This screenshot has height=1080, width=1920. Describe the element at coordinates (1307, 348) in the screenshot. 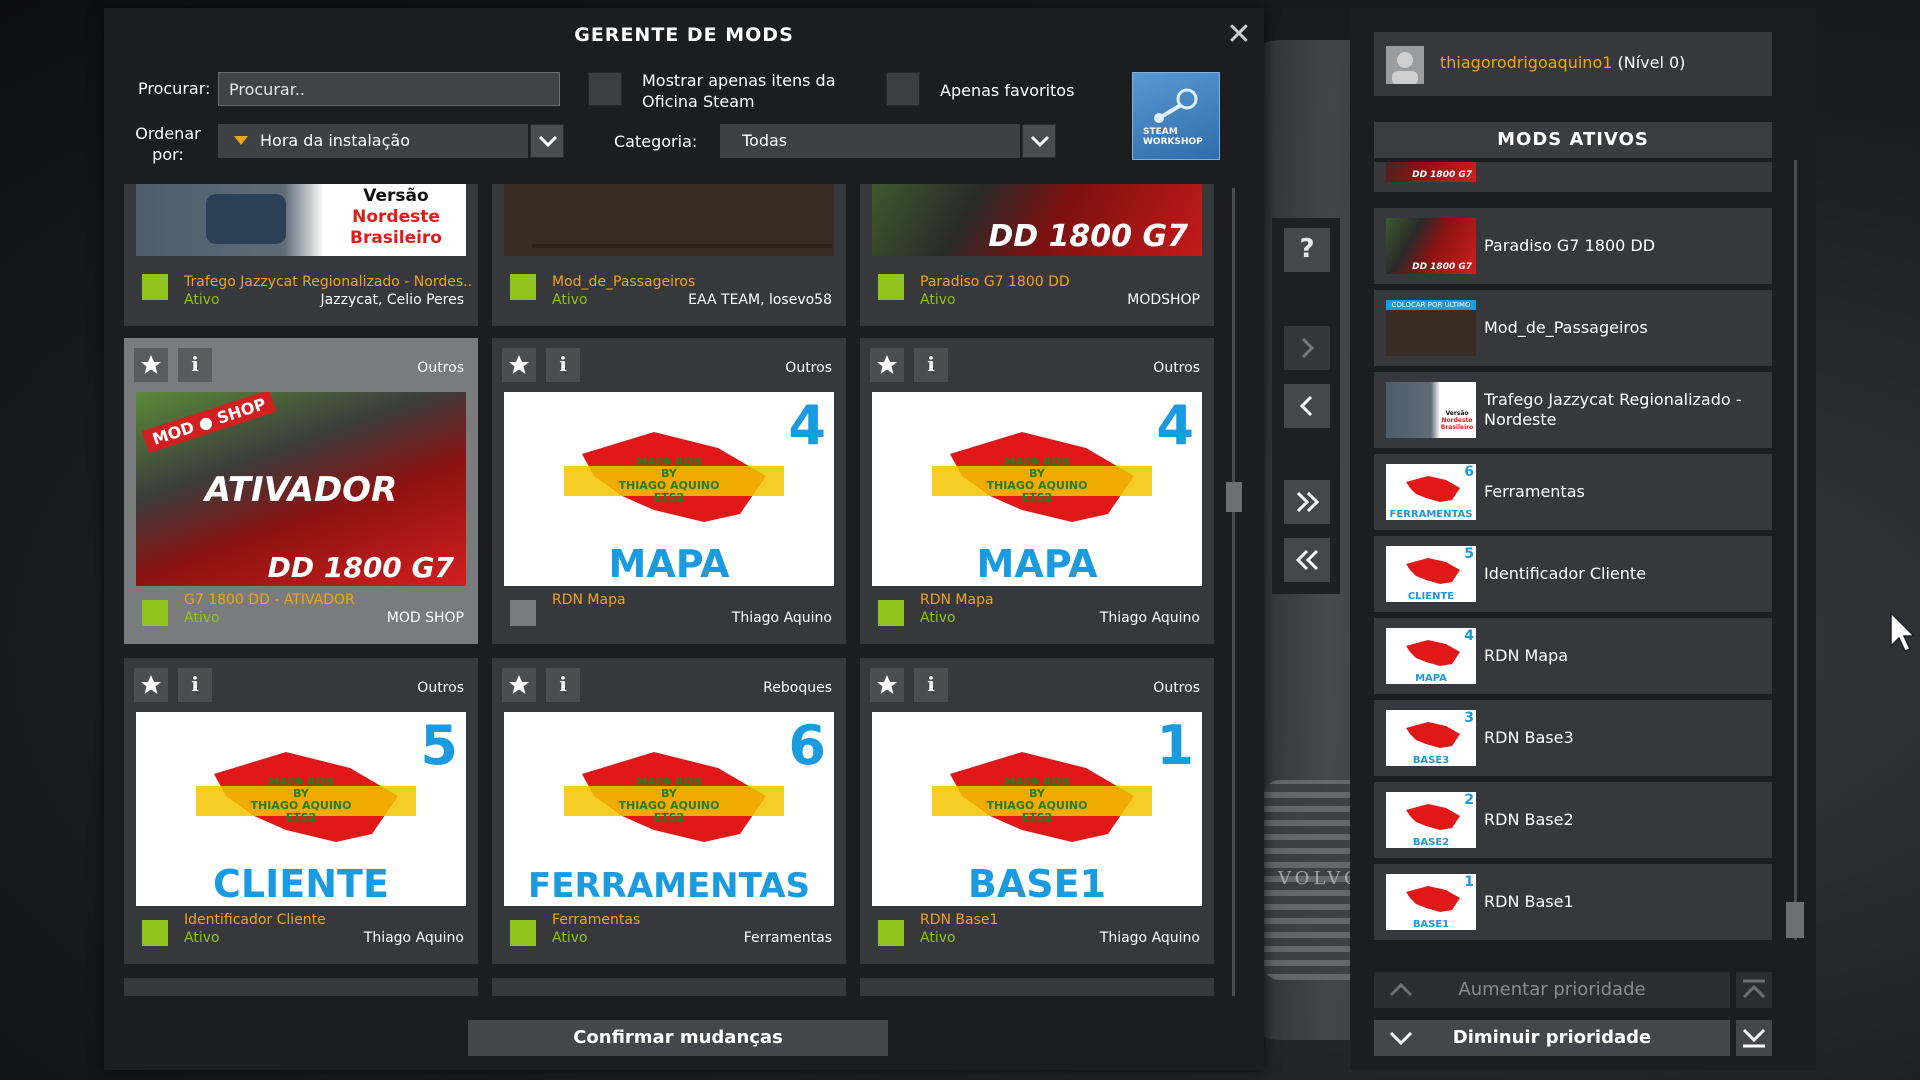

I see `activate-button` at that location.